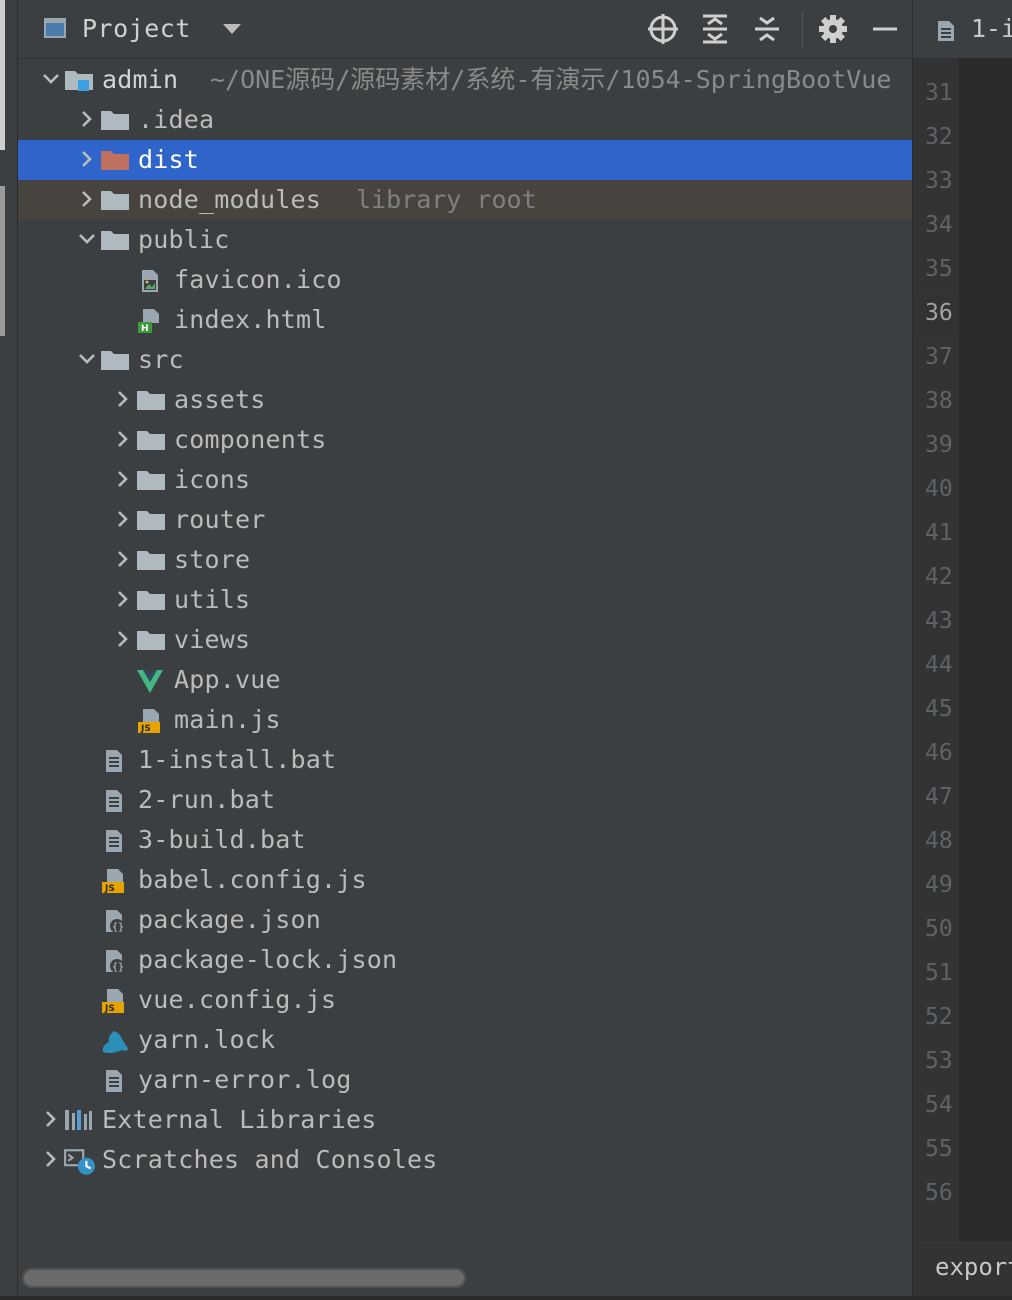  Describe the element at coordinates (227, 719) in the screenshot. I see `tree-row-label: main.js` at that location.